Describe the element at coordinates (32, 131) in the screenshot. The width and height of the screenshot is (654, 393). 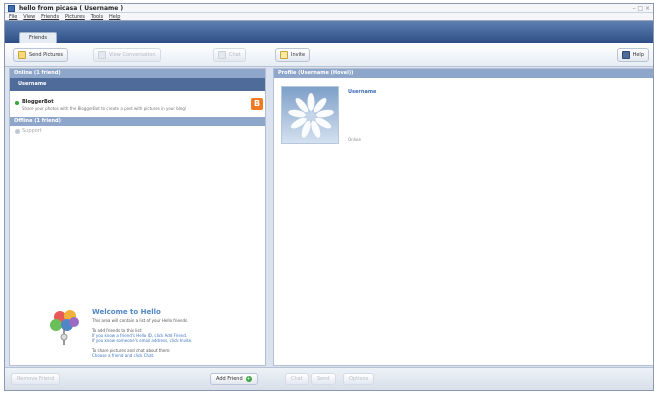
I see `offline-contact-name: Support` at that location.